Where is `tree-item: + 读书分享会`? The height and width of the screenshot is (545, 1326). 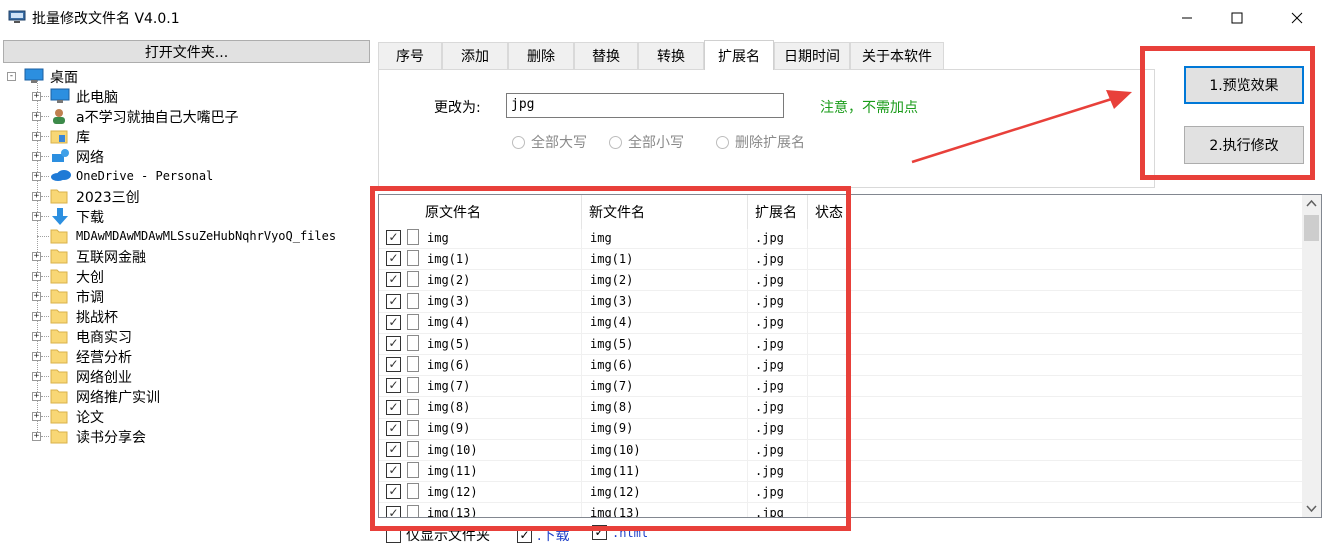
tree-item: + 读书分享会 is located at coordinates (186, 436).